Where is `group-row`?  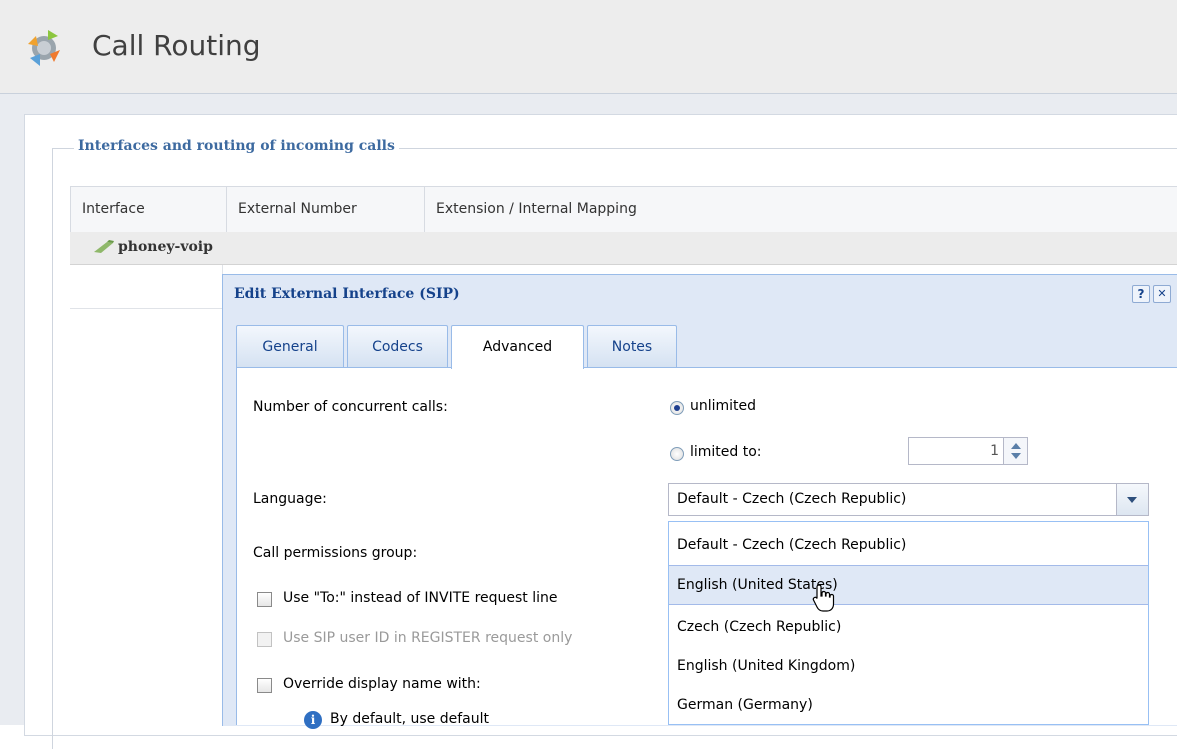
group-row is located at coordinates (623, 248).